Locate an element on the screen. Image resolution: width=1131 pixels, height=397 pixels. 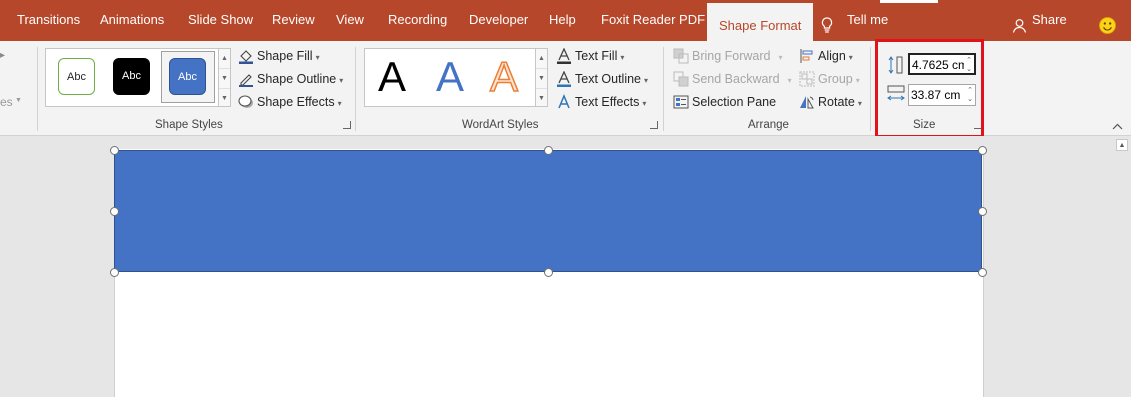
wordart-scroll: ▲ ▼ ▼ is located at coordinates (541, 77).